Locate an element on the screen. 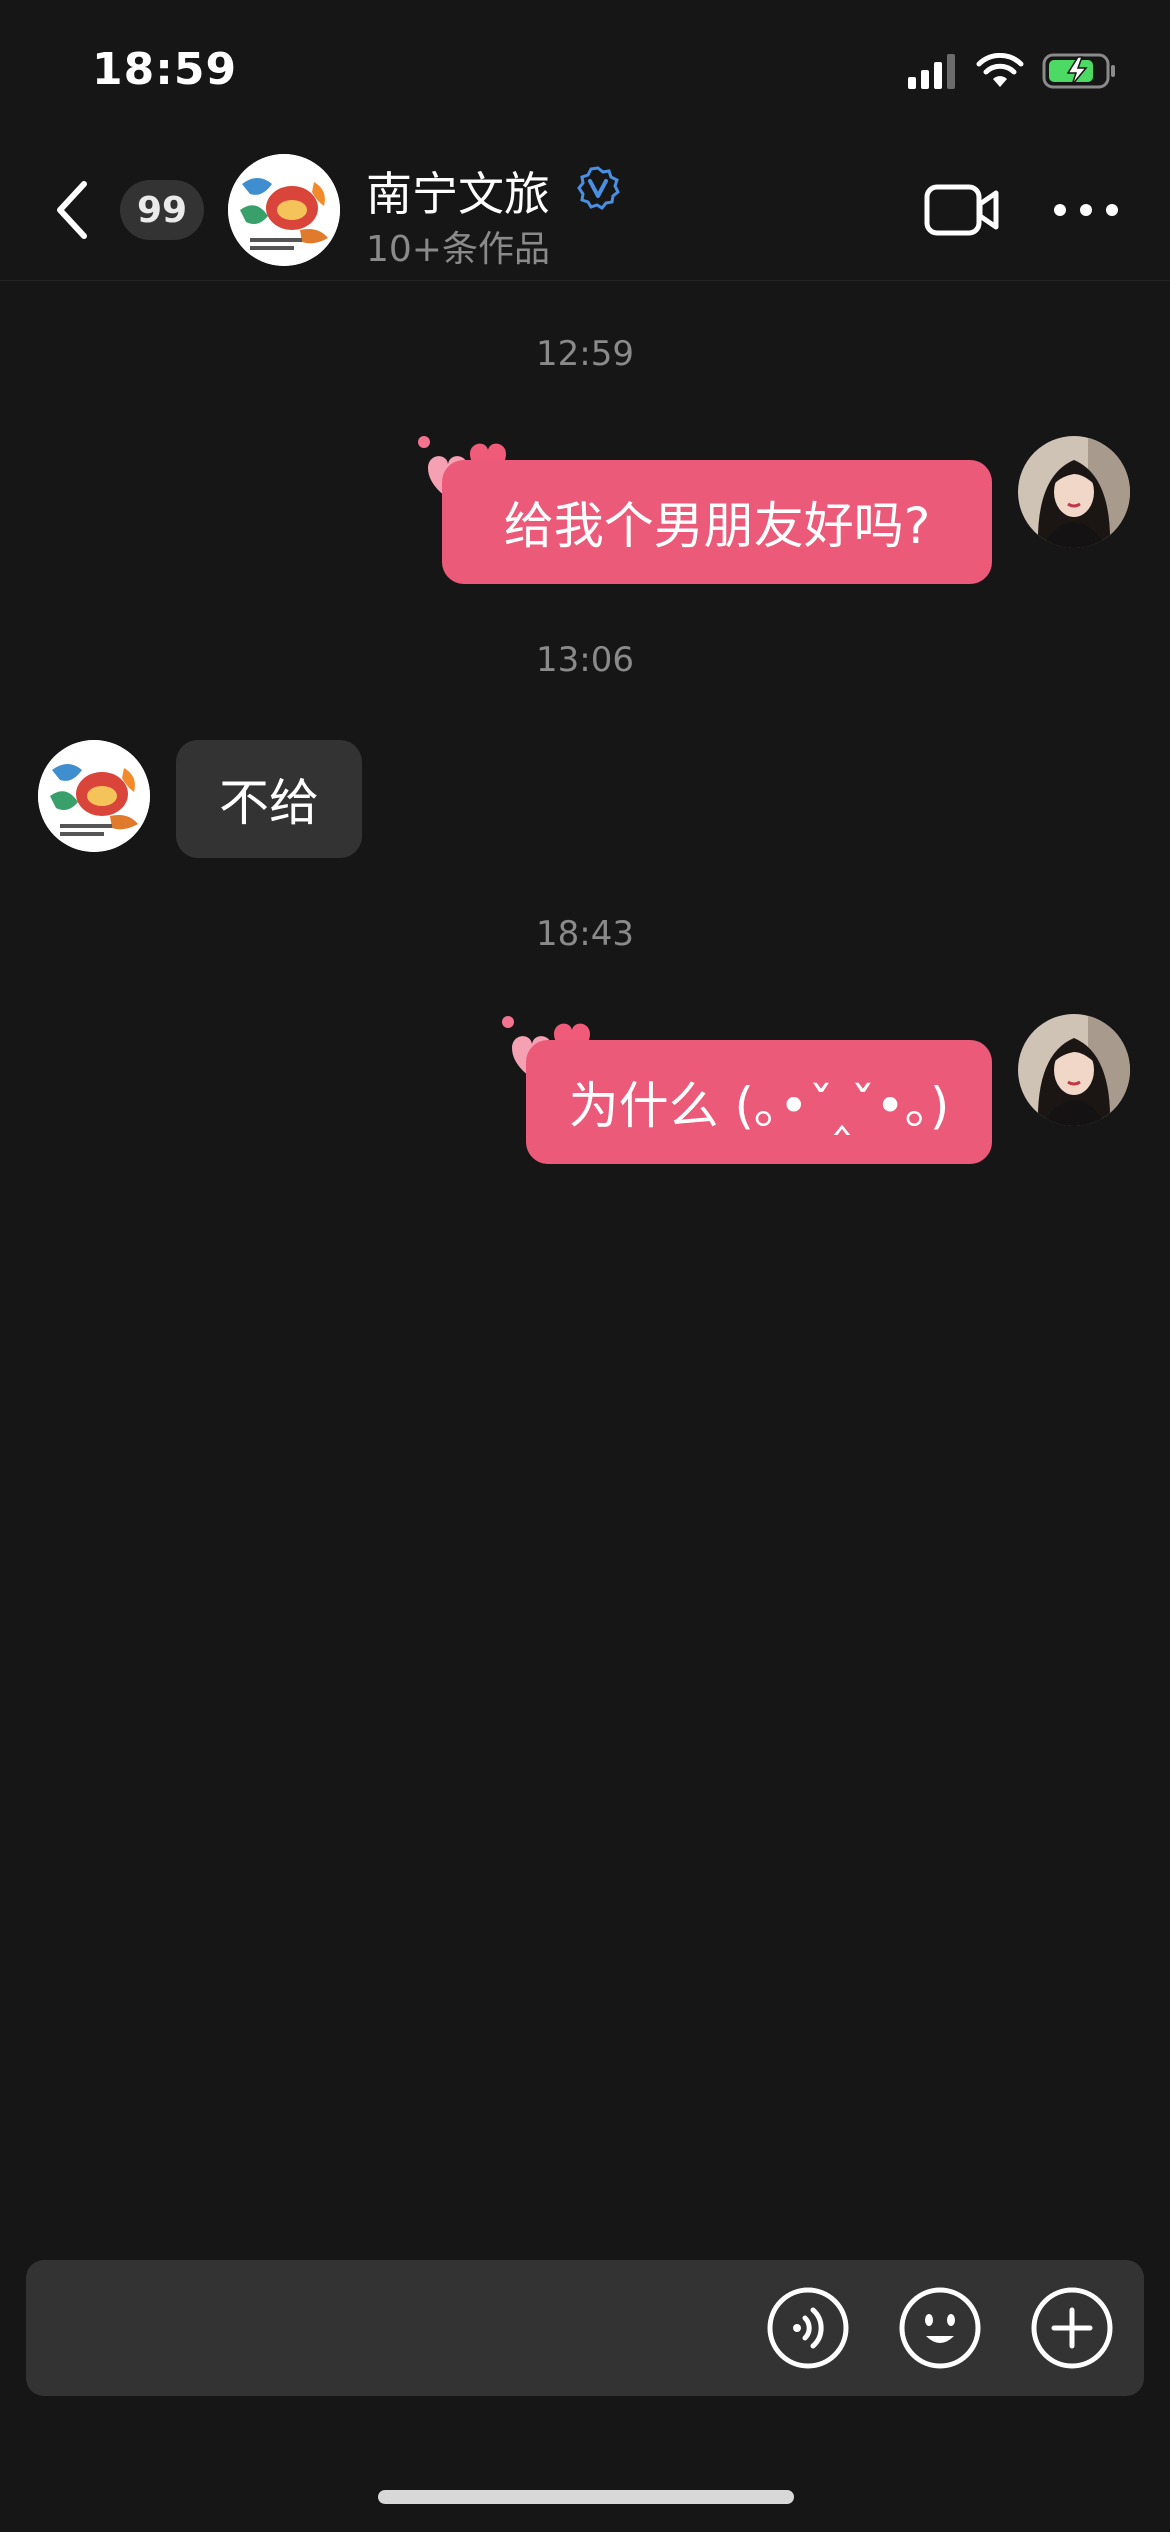  more-options-button is located at coordinates (1086, 210).